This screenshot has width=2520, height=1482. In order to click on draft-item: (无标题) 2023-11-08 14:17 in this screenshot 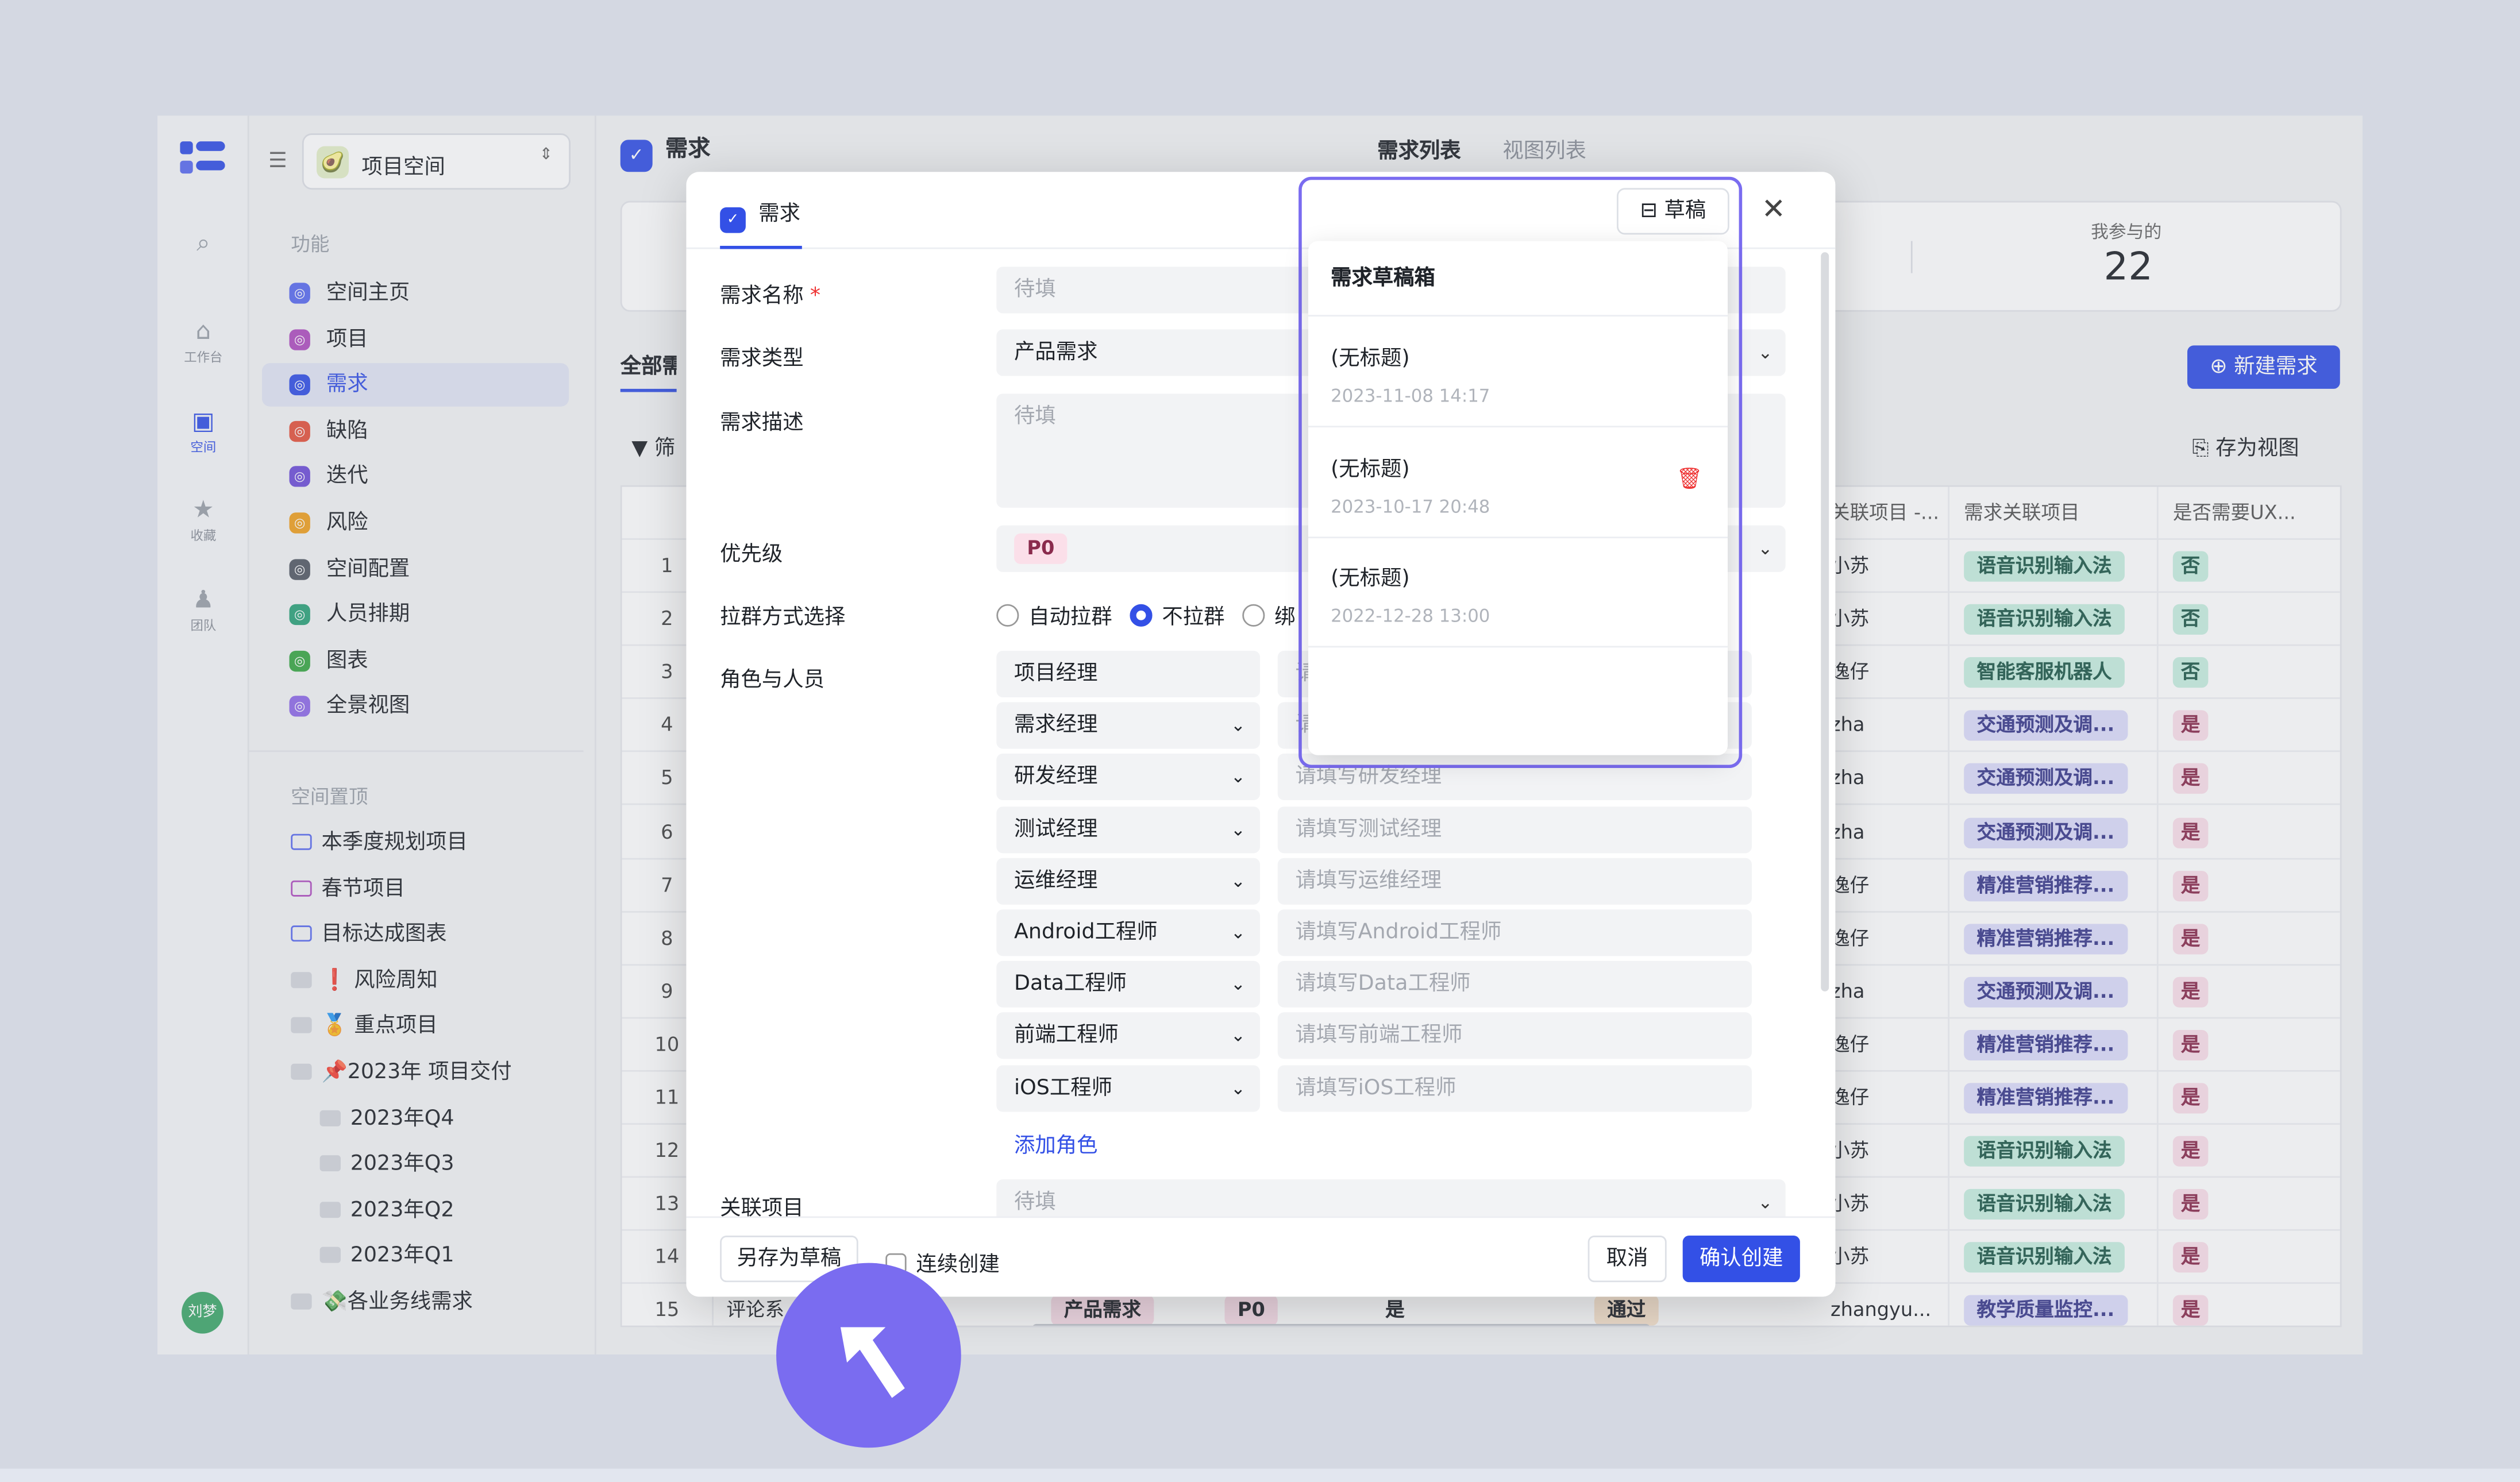, I will do `click(1518, 372)`.